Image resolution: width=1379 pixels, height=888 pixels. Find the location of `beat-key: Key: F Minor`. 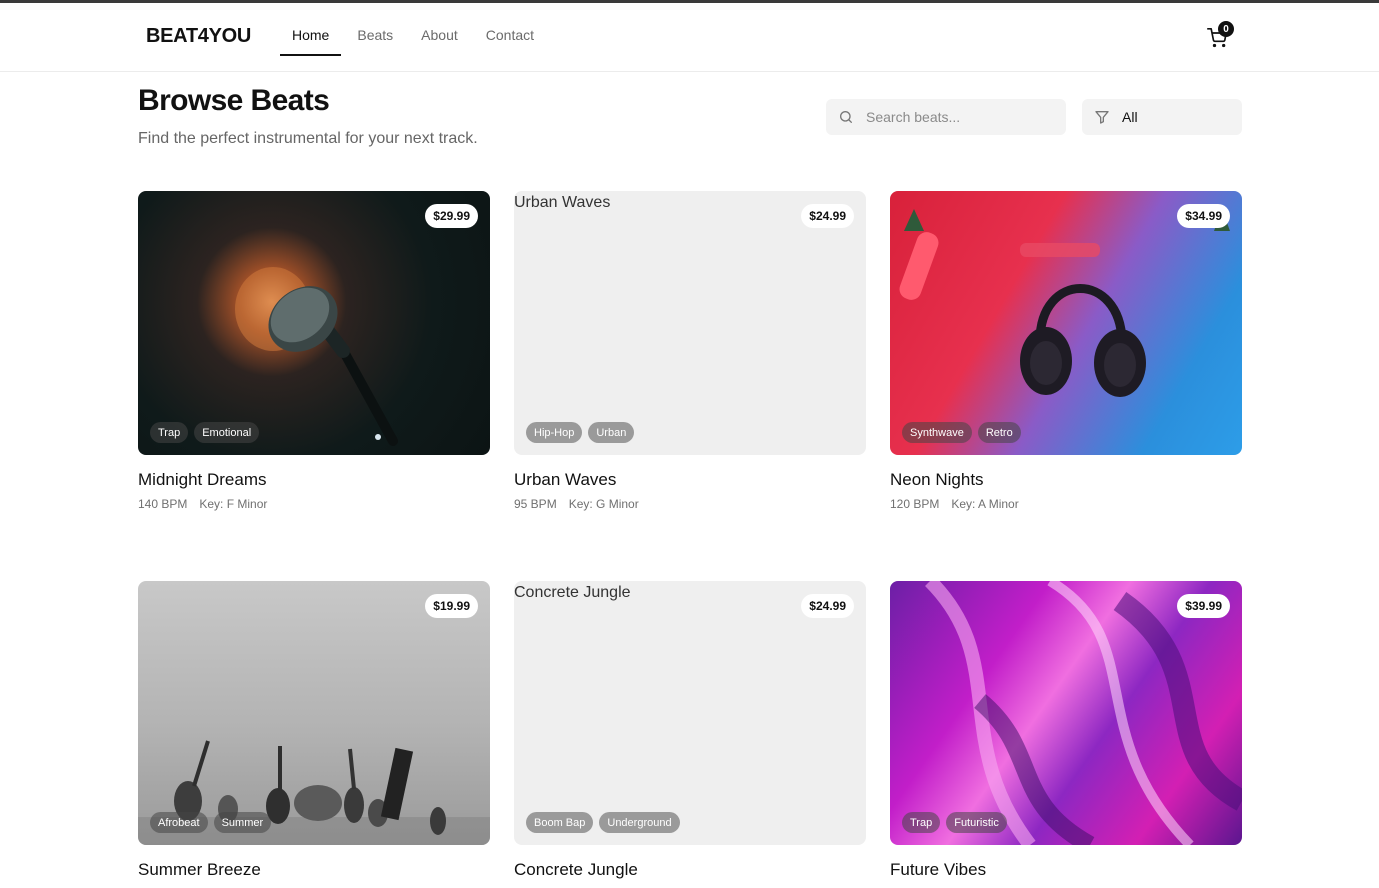

beat-key: Key: F Minor is located at coordinates (233, 504).